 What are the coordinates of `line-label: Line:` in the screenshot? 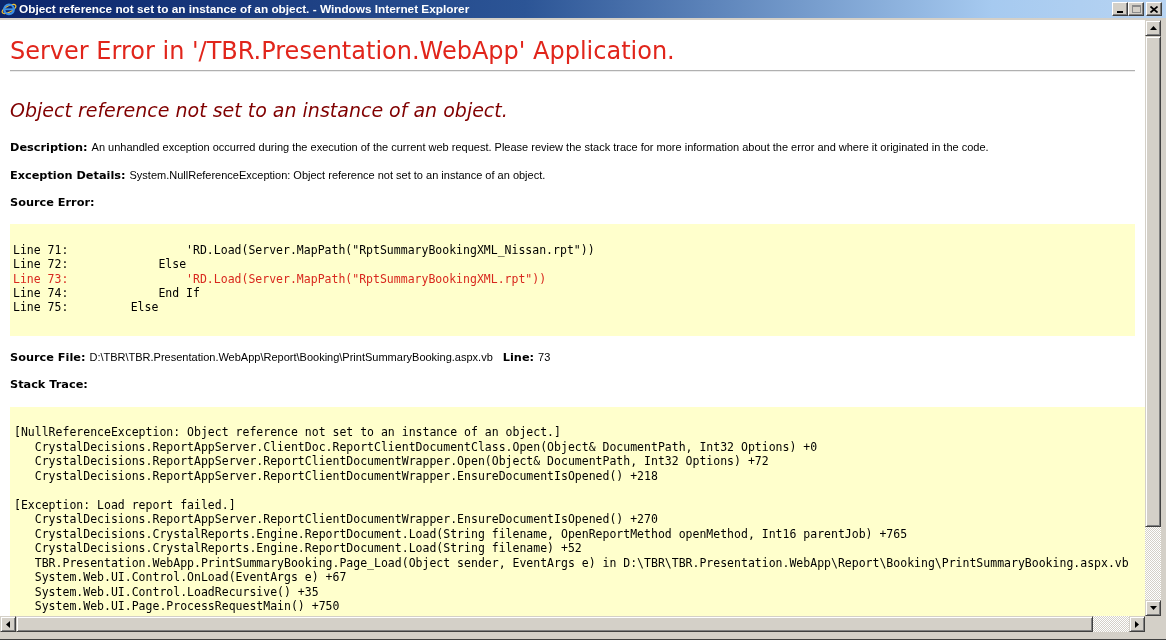 It's located at (518, 358).